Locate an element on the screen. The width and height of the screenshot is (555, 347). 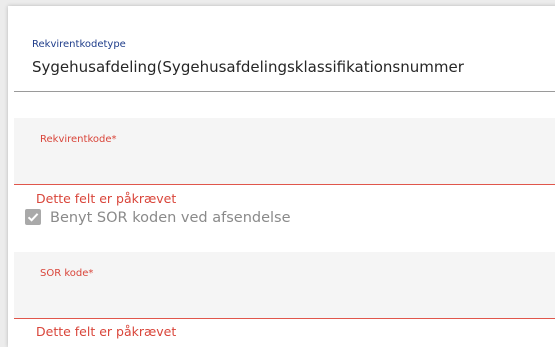
requisition-code-label: Rekvirentkode* is located at coordinates (78, 139).